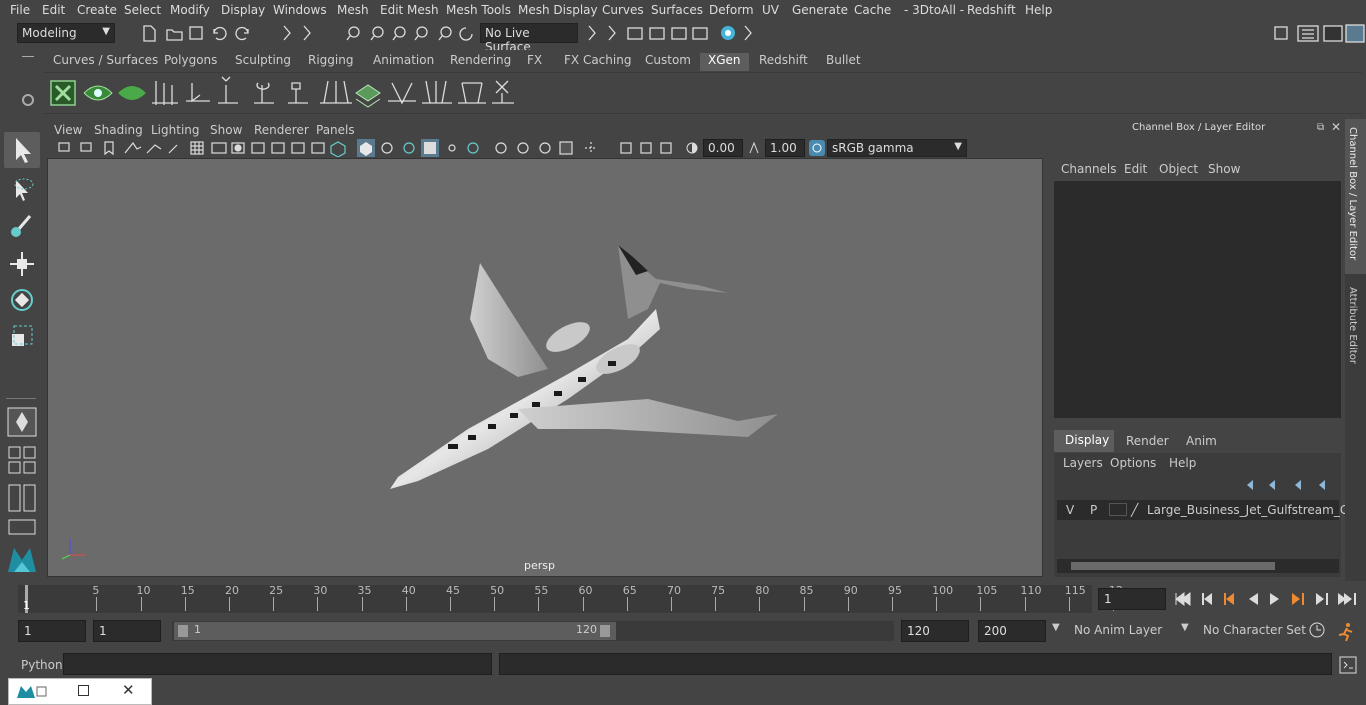 This screenshot has height=705, width=1366. Describe the element at coordinates (770, 10) in the screenshot. I see `menu-uv: UV` at that location.